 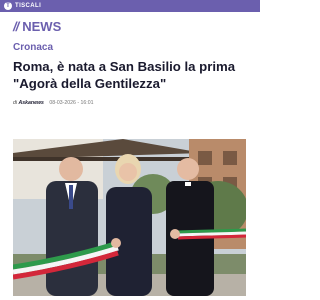 I want to click on top-bar: T TISCALI, so click(x=130, y=6).